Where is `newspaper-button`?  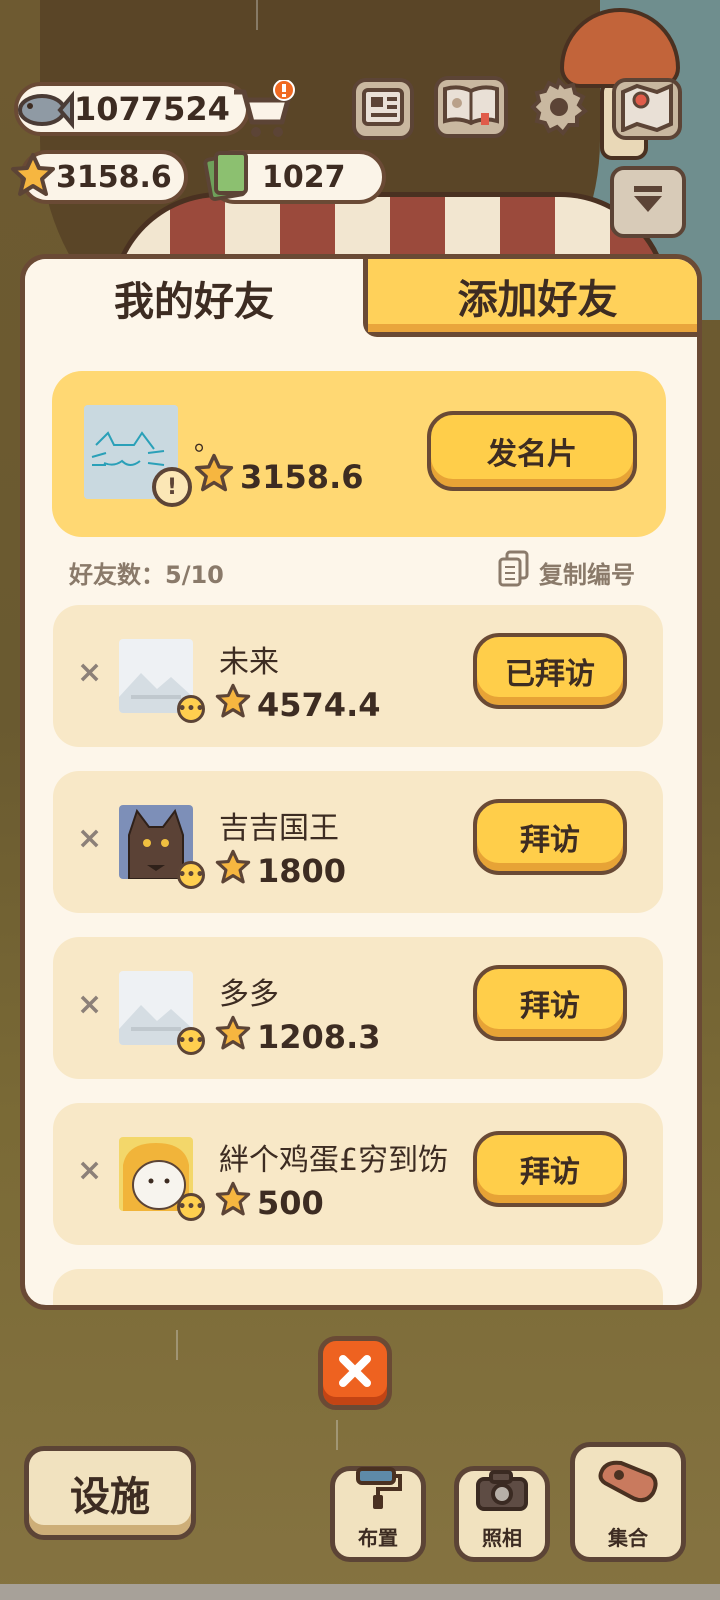
newspaper-button is located at coordinates (383, 109).